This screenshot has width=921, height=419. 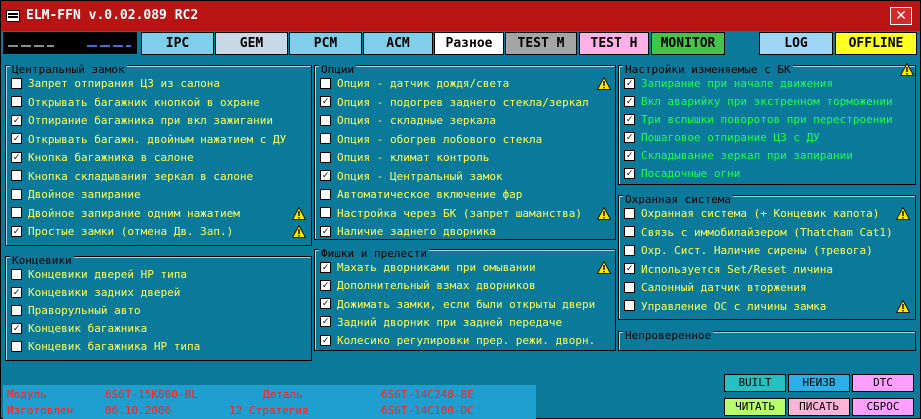 What do you see at coordinates (428, 268) in the screenshot?
I see `option-row: ✓ Махать дворниками при омывании` at bounding box center [428, 268].